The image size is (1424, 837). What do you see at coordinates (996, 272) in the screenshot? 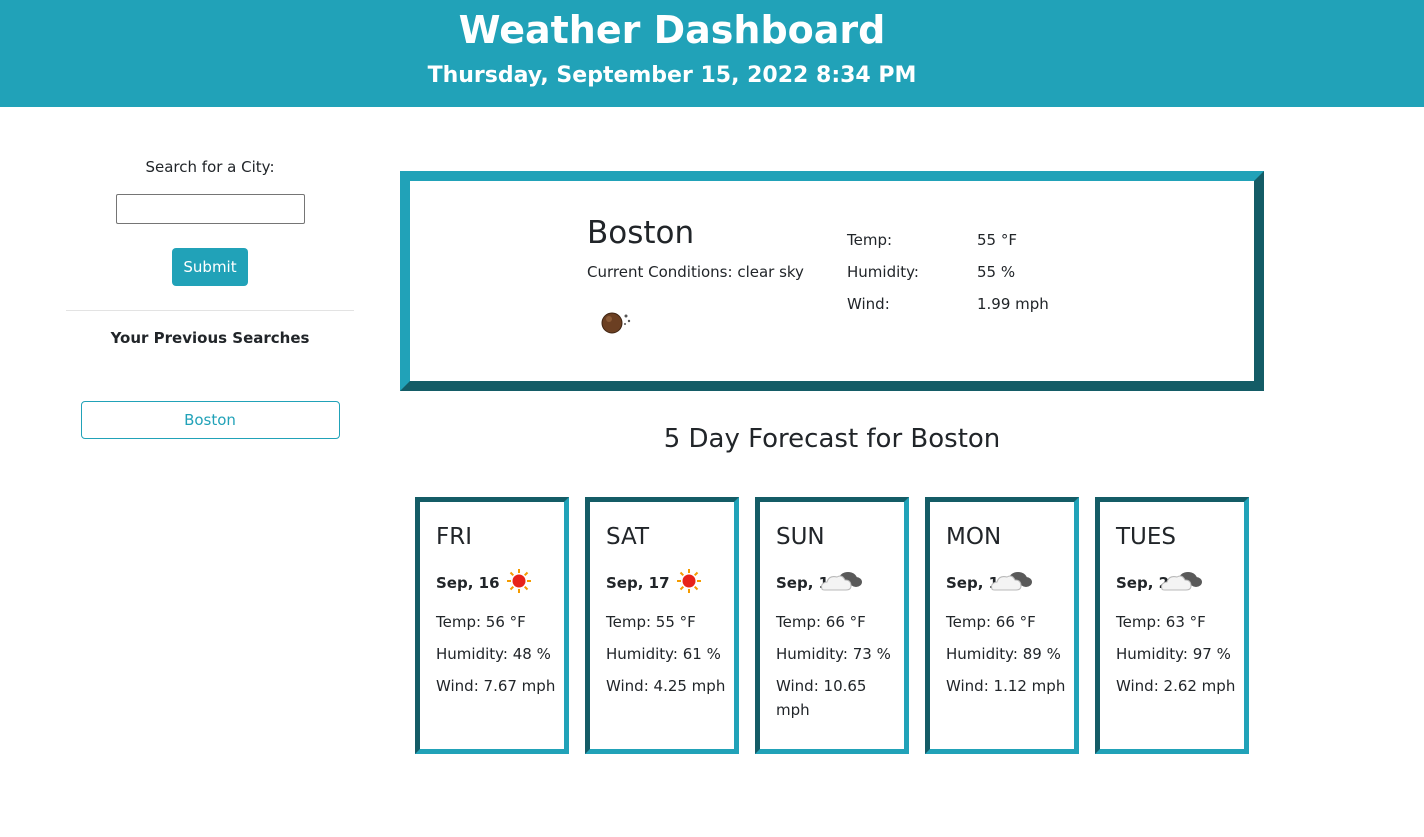
I see `humidity-value: 55 %` at bounding box center [996, 272].